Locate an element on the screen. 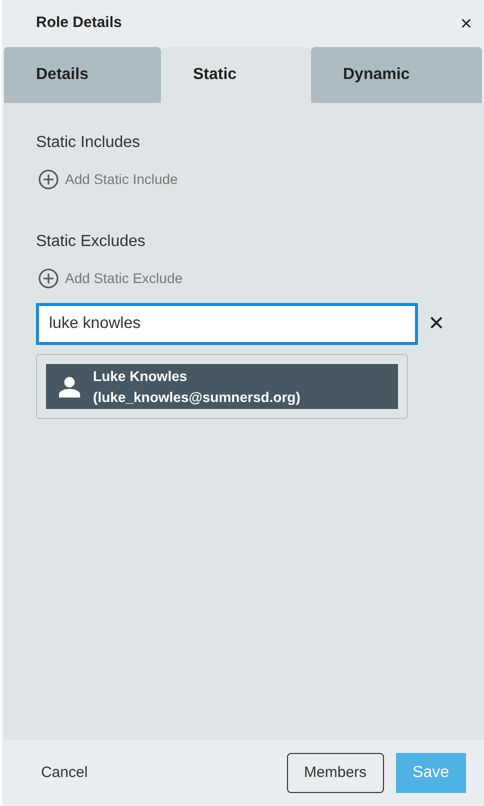 The image size is (484, 806). suggestion-item: Luke Knowles (luke_knowles@sumnersd.org) is located at coordinates (222, 386).